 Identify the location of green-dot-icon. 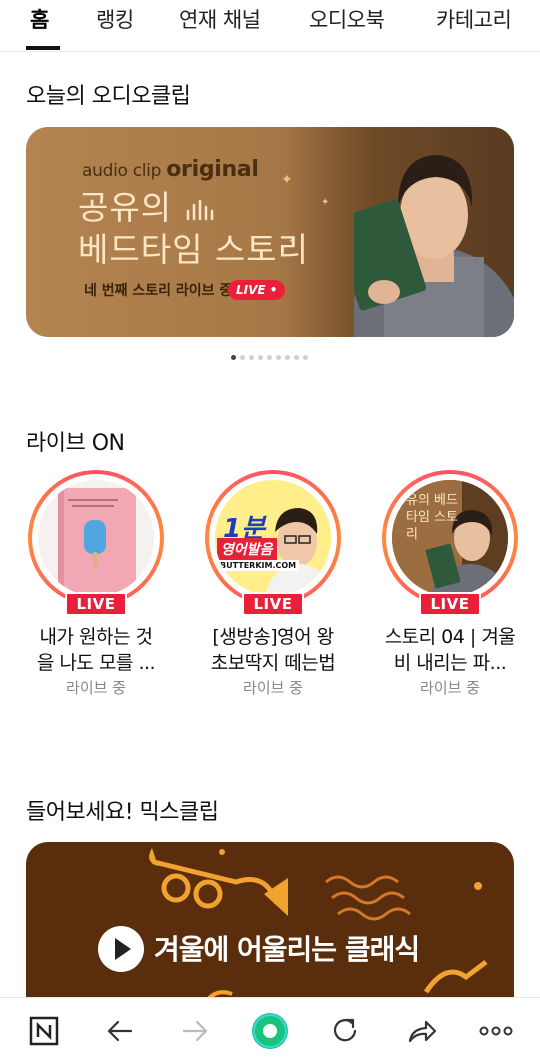
(270, 1031).